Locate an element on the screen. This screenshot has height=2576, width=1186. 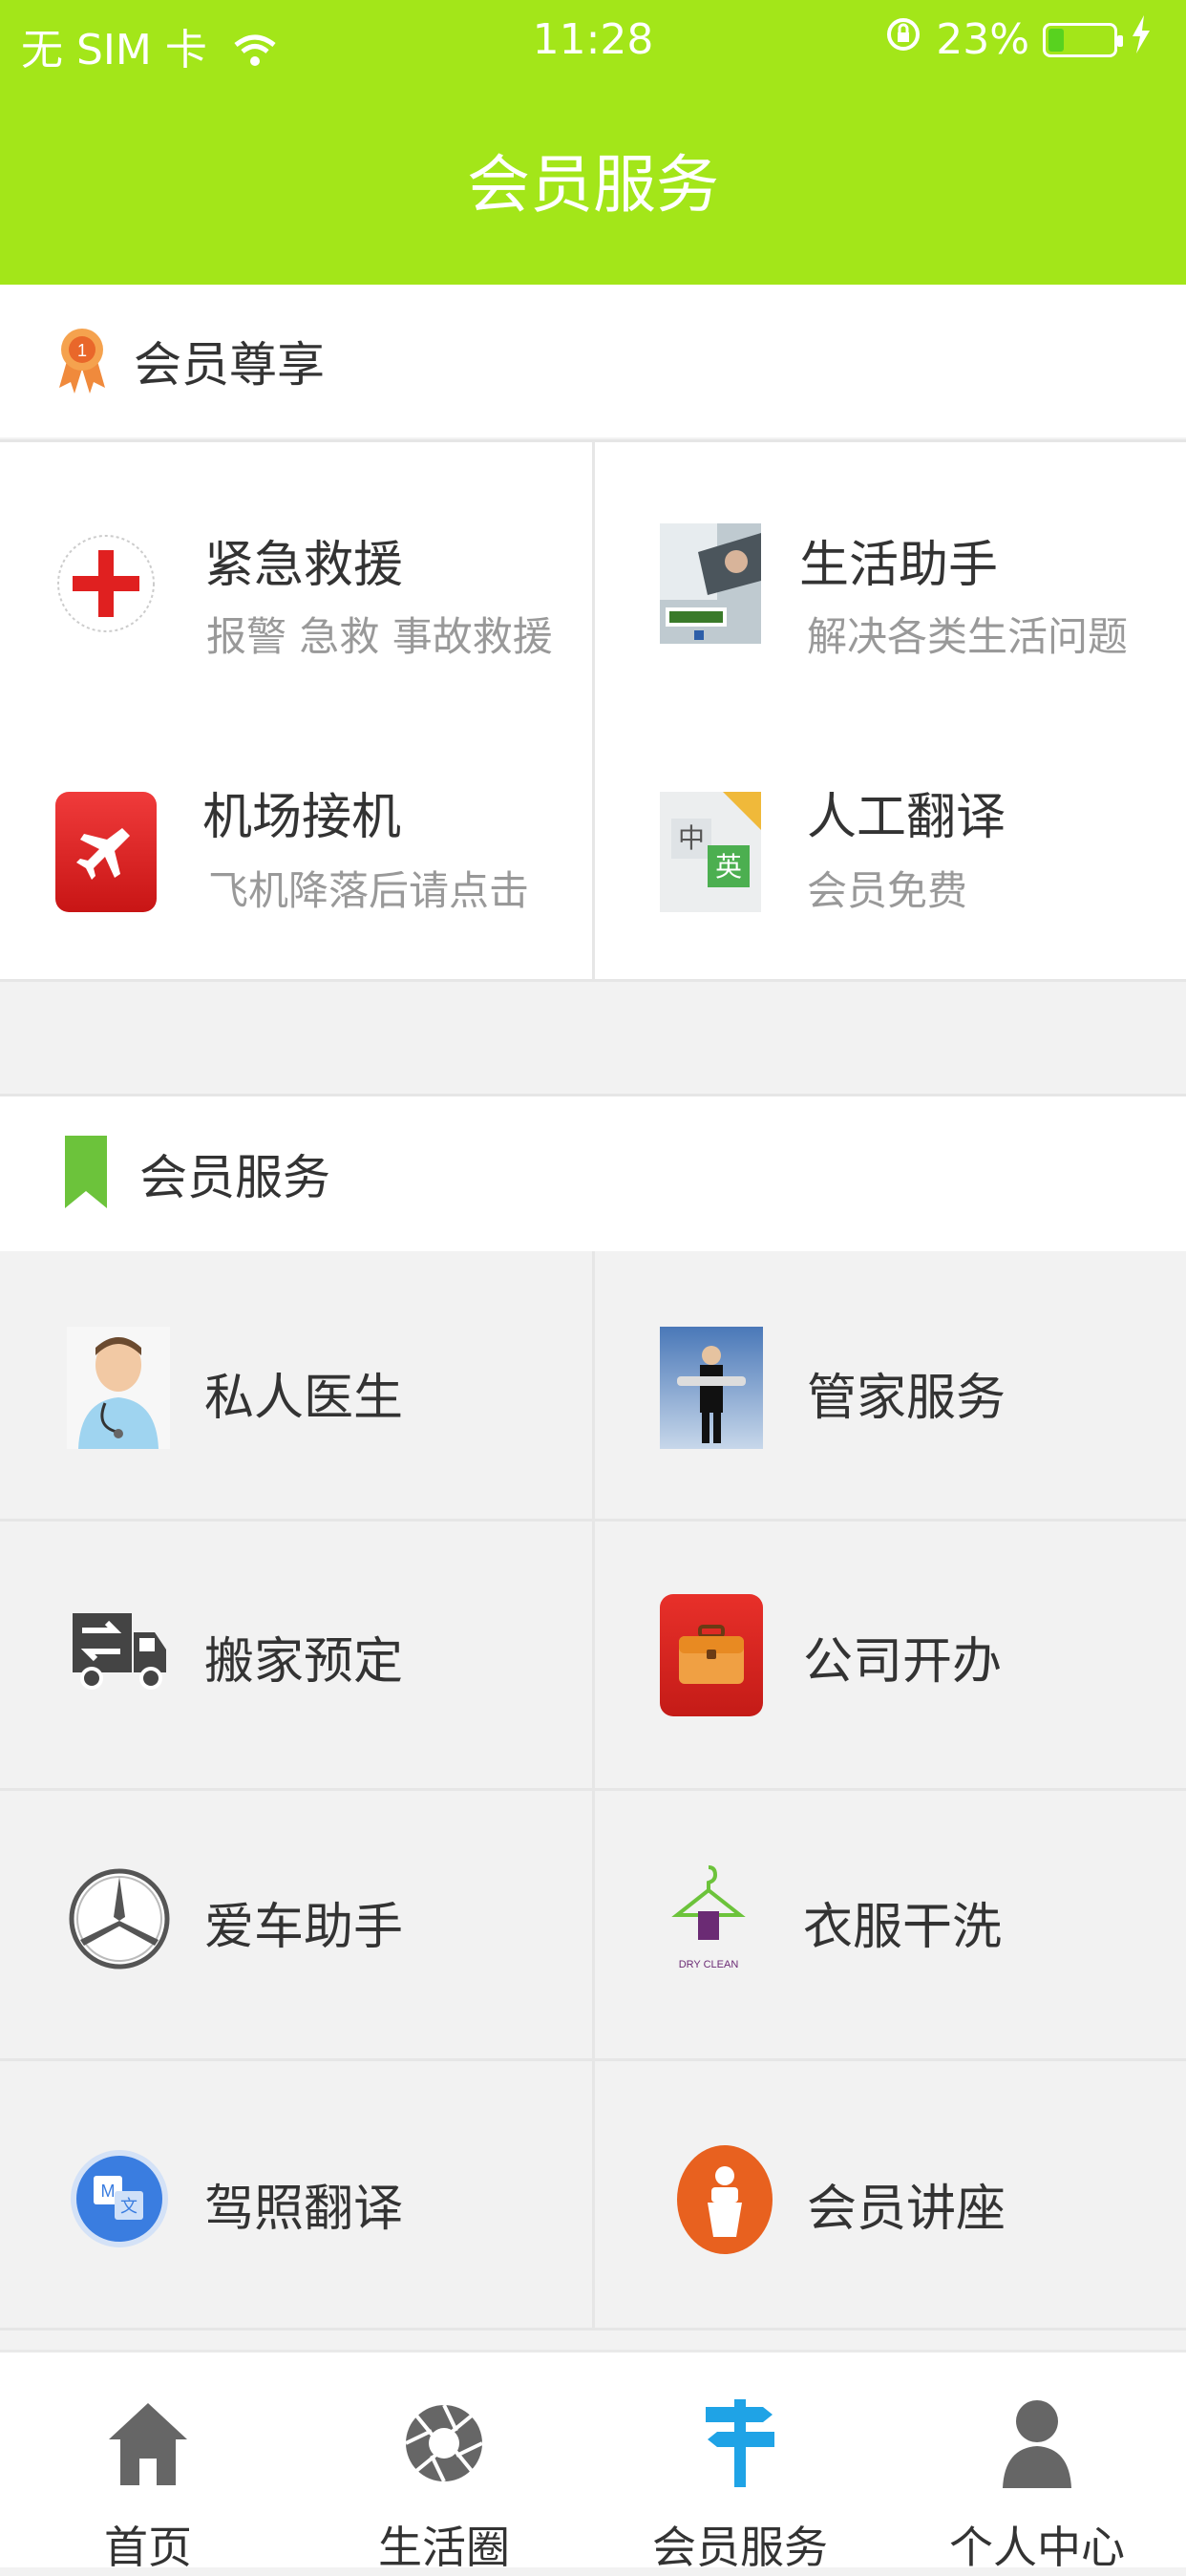
company-setup-item: 公司开办 is located at coordinates (891, 1655).